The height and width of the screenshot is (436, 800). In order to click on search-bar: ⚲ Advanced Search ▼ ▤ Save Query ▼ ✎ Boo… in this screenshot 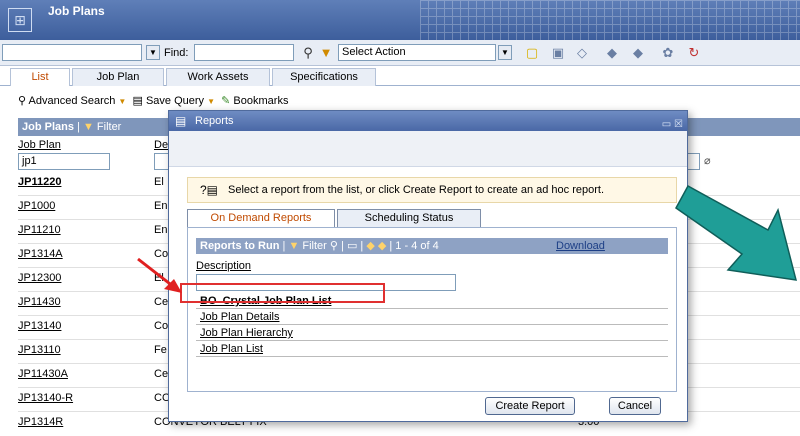, I will do `click(153, 102)`.